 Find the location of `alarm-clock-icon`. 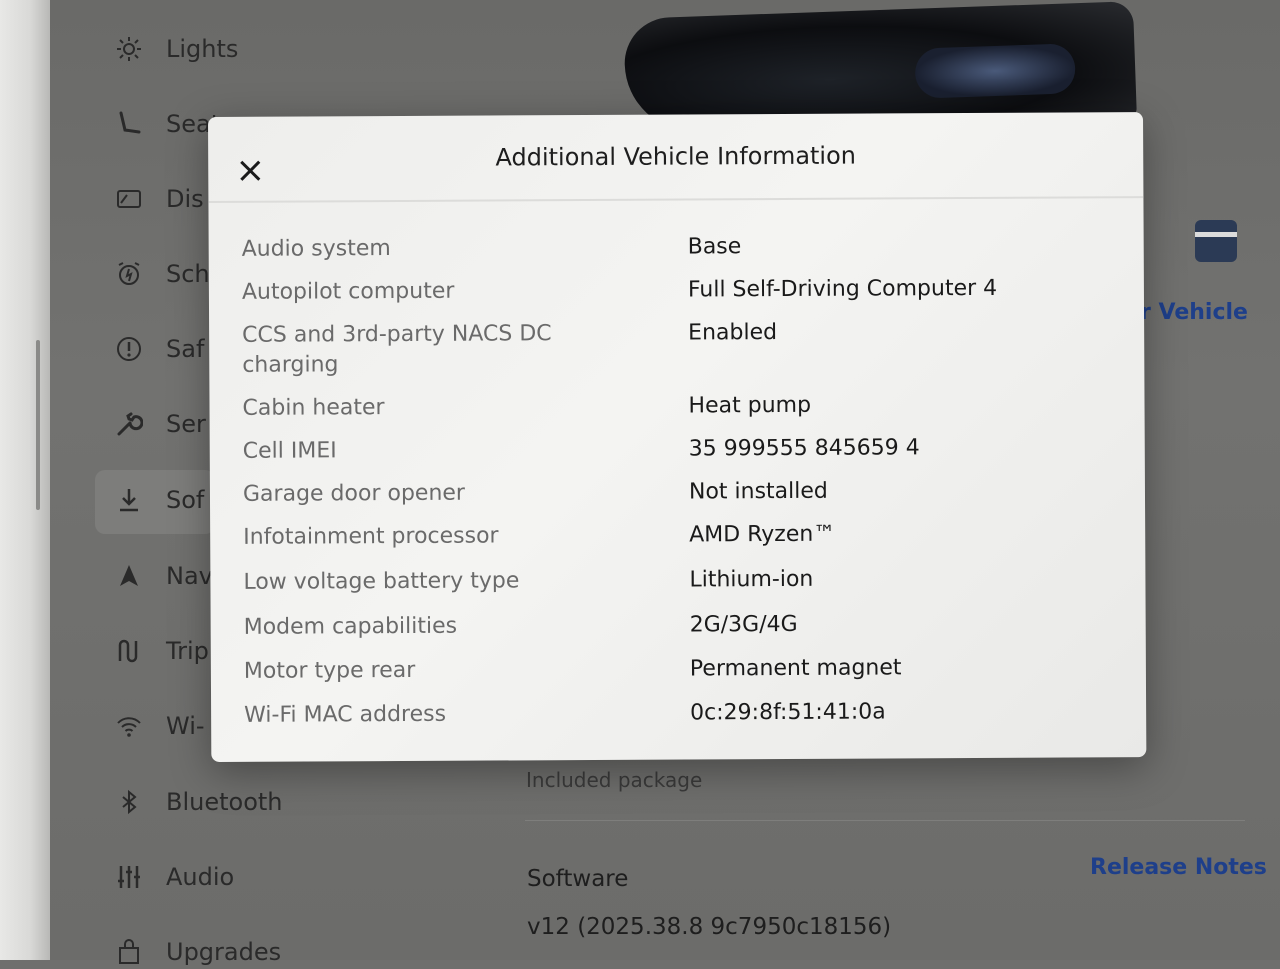

alarm-clock-icon is located at coordinates (129, 274).